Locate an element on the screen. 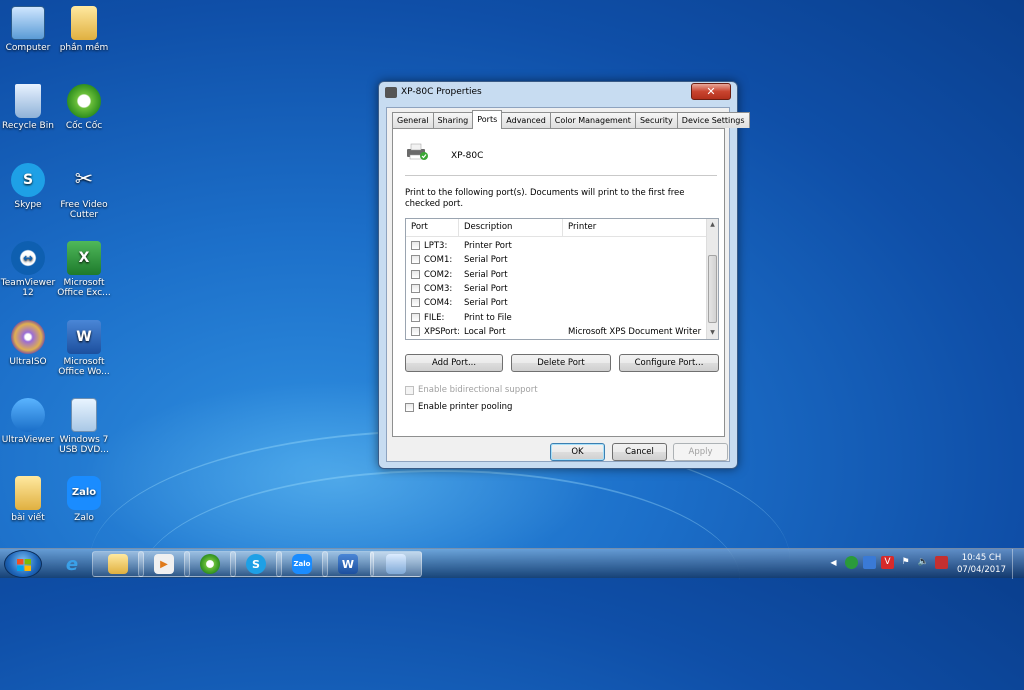  taskbar-printer-properties is located at coordinates (396, 564).